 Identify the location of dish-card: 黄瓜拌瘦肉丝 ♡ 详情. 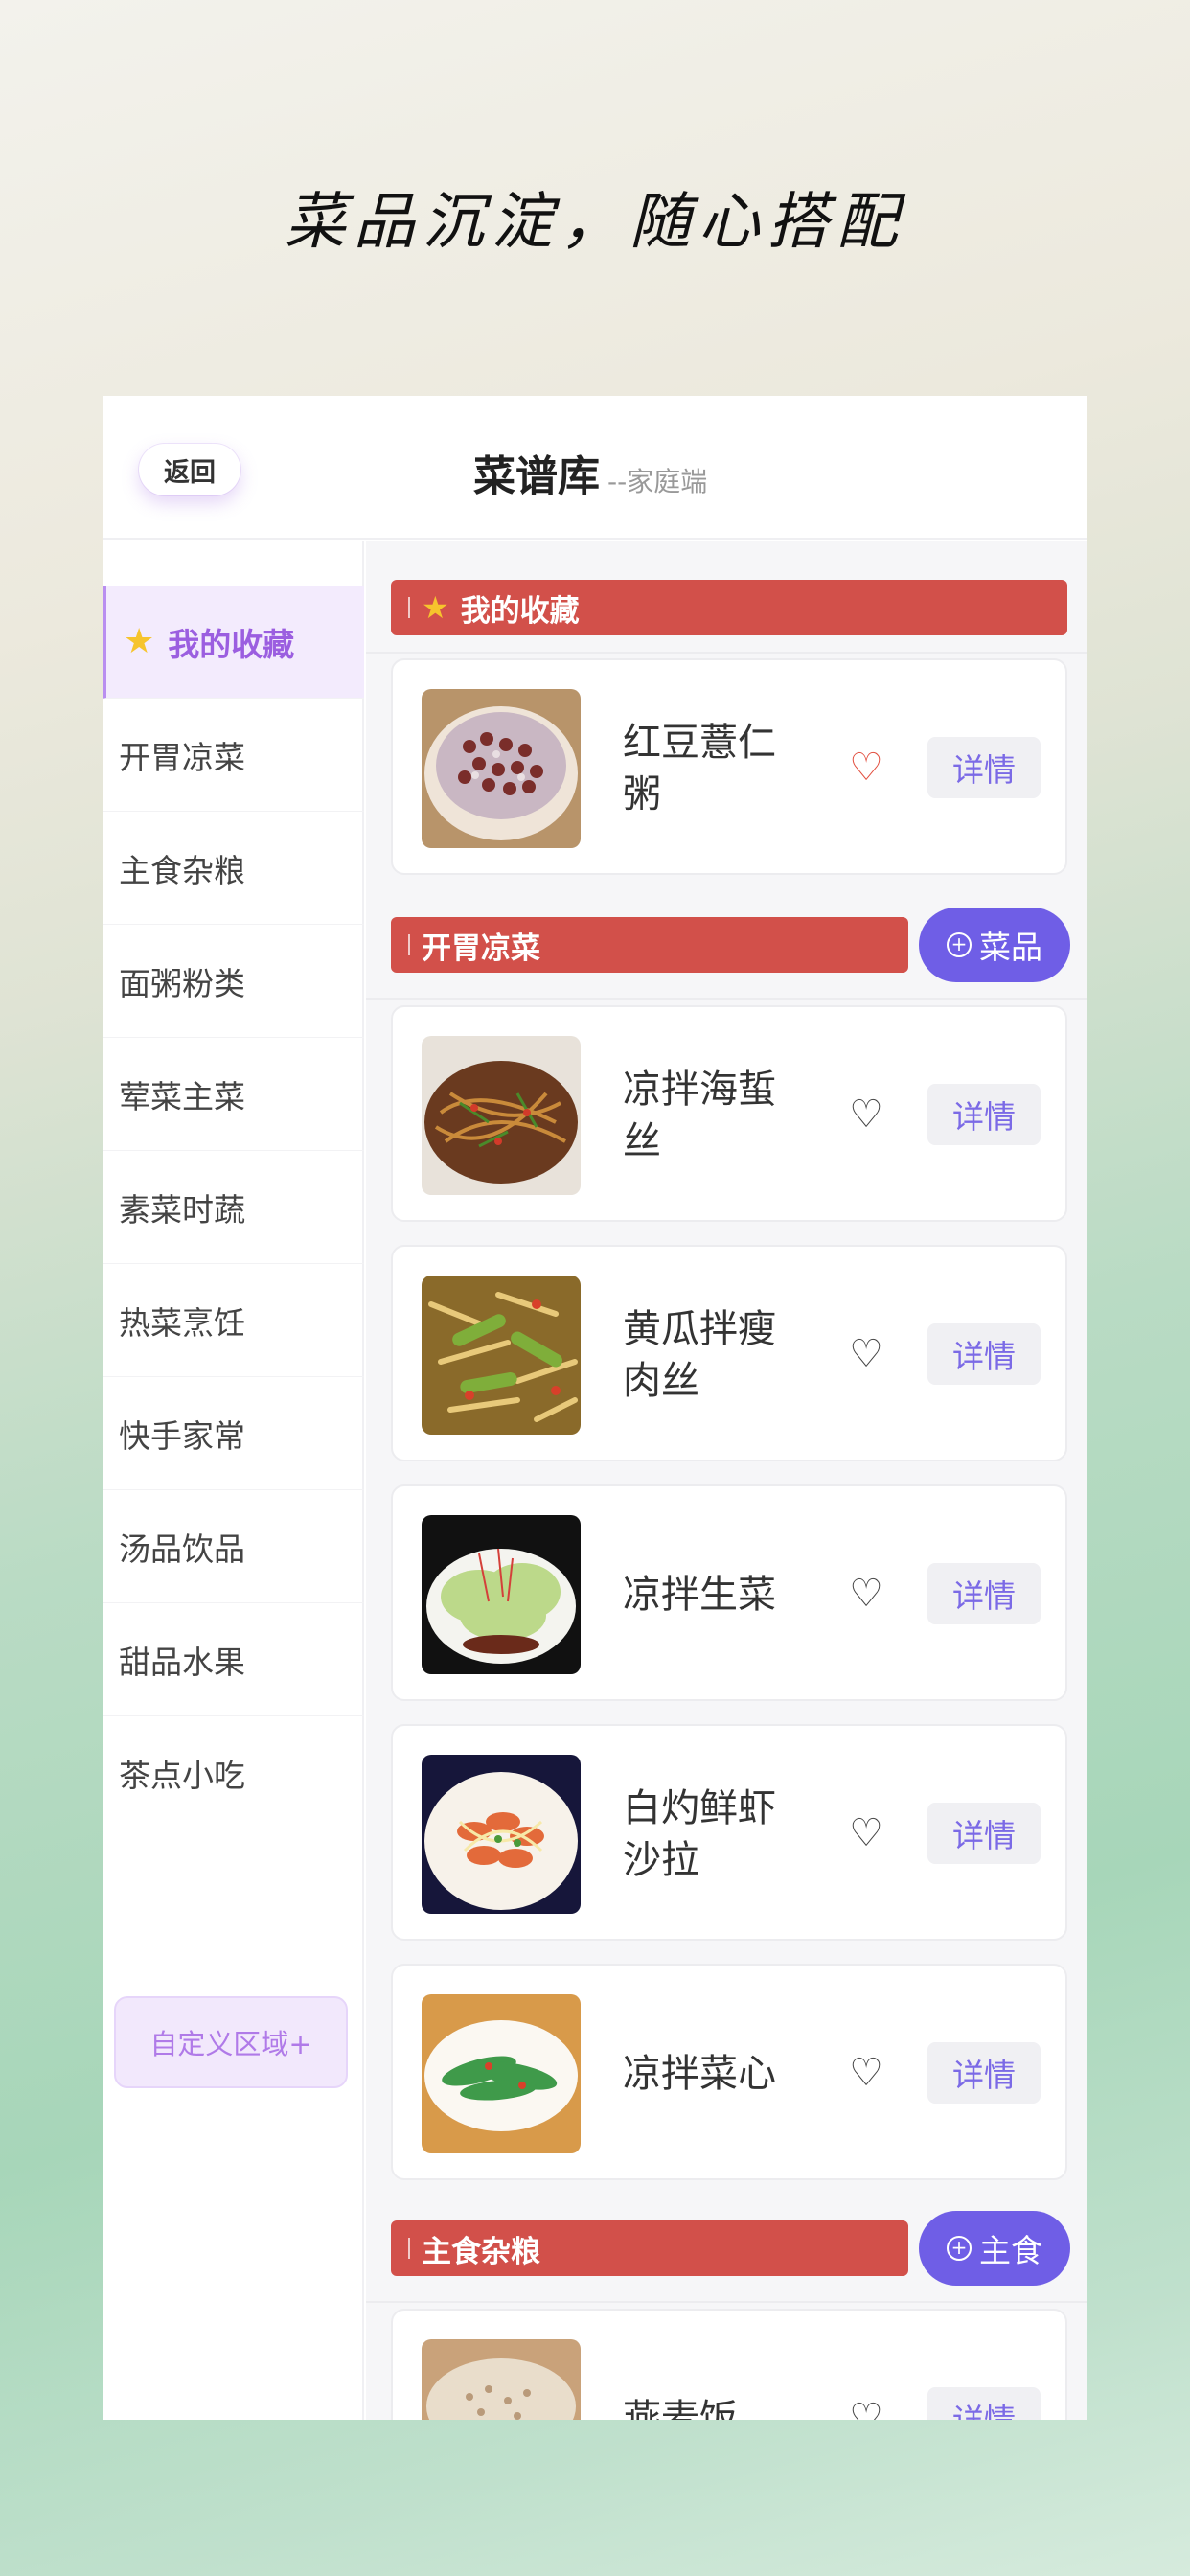
(729, 1353).